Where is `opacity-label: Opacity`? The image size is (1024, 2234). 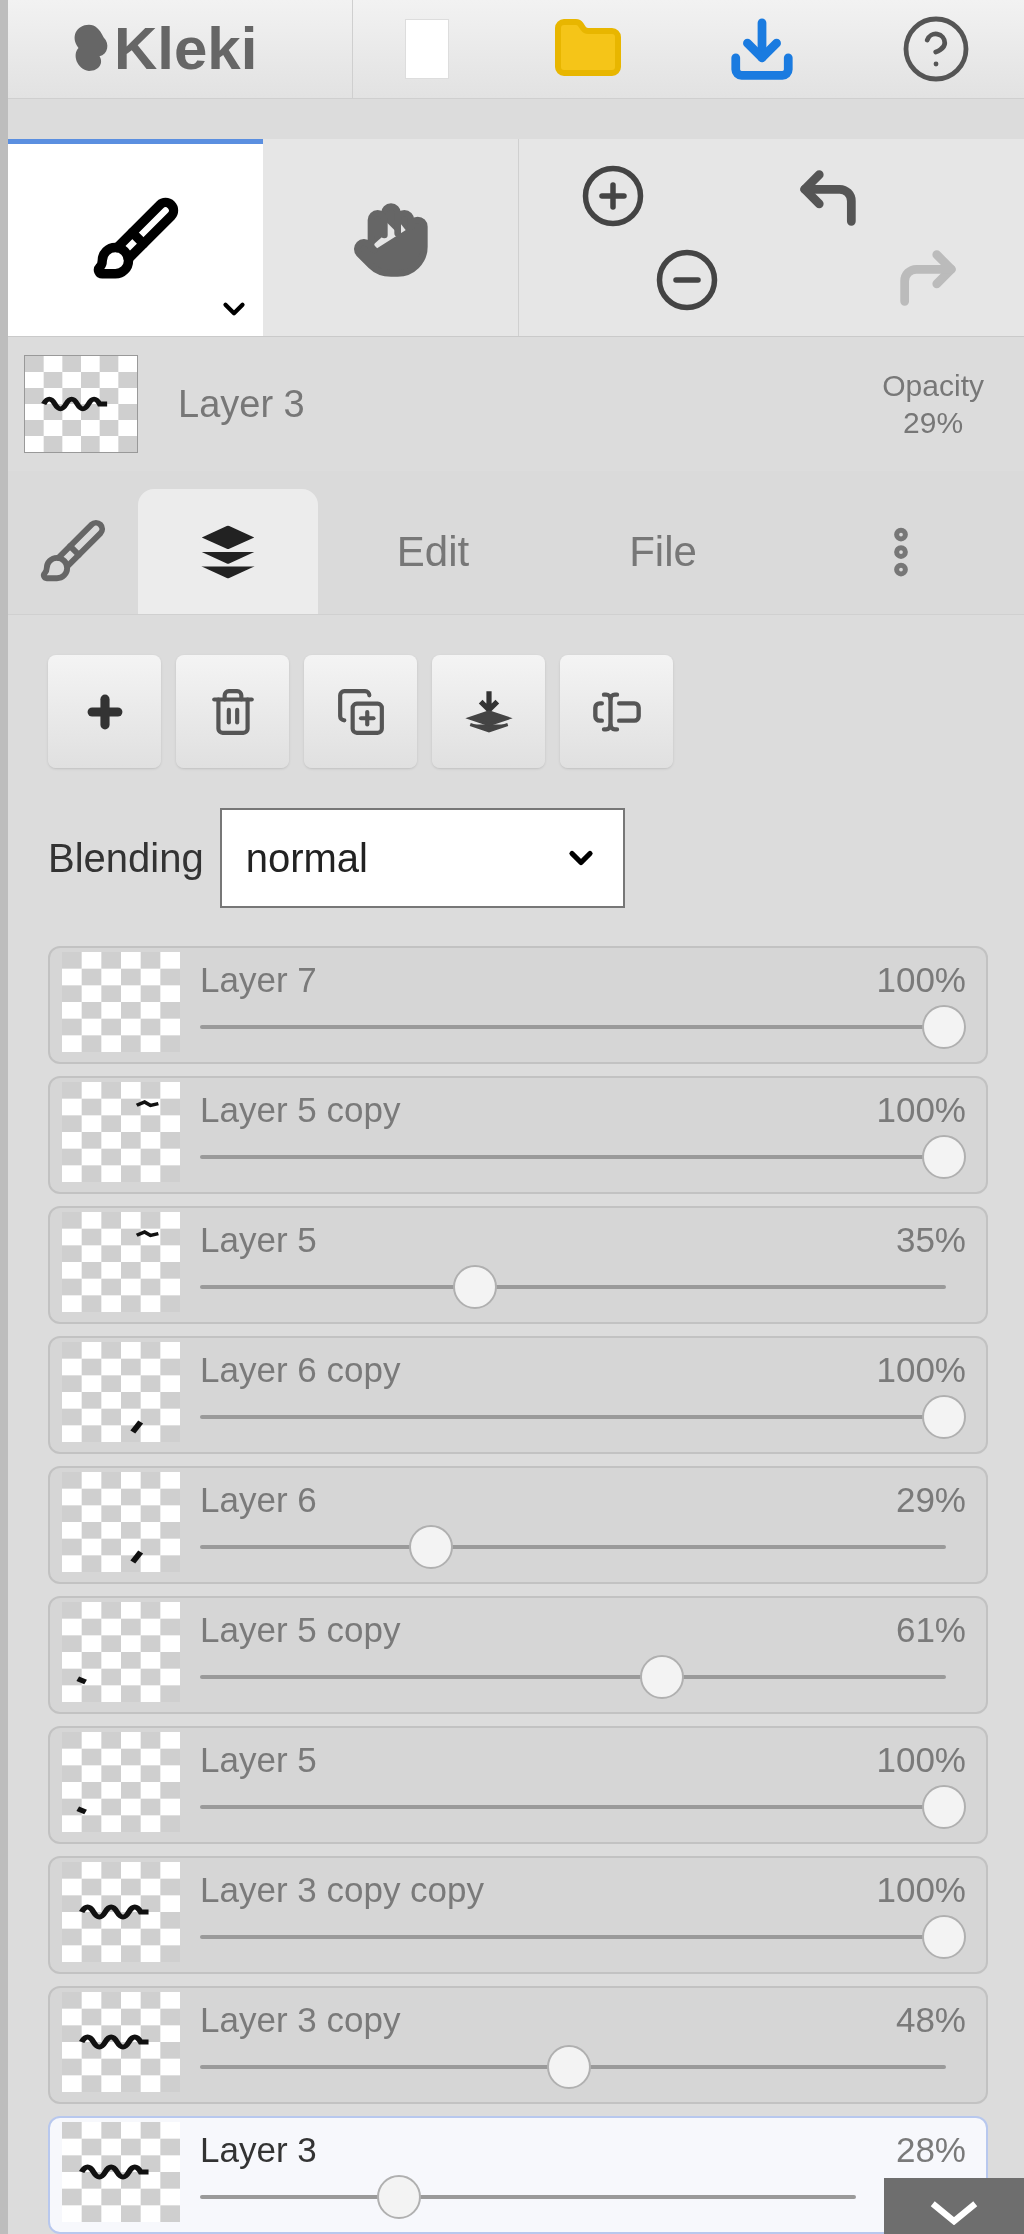
opacity-label: Opacity is located at coordinates (933, 385).